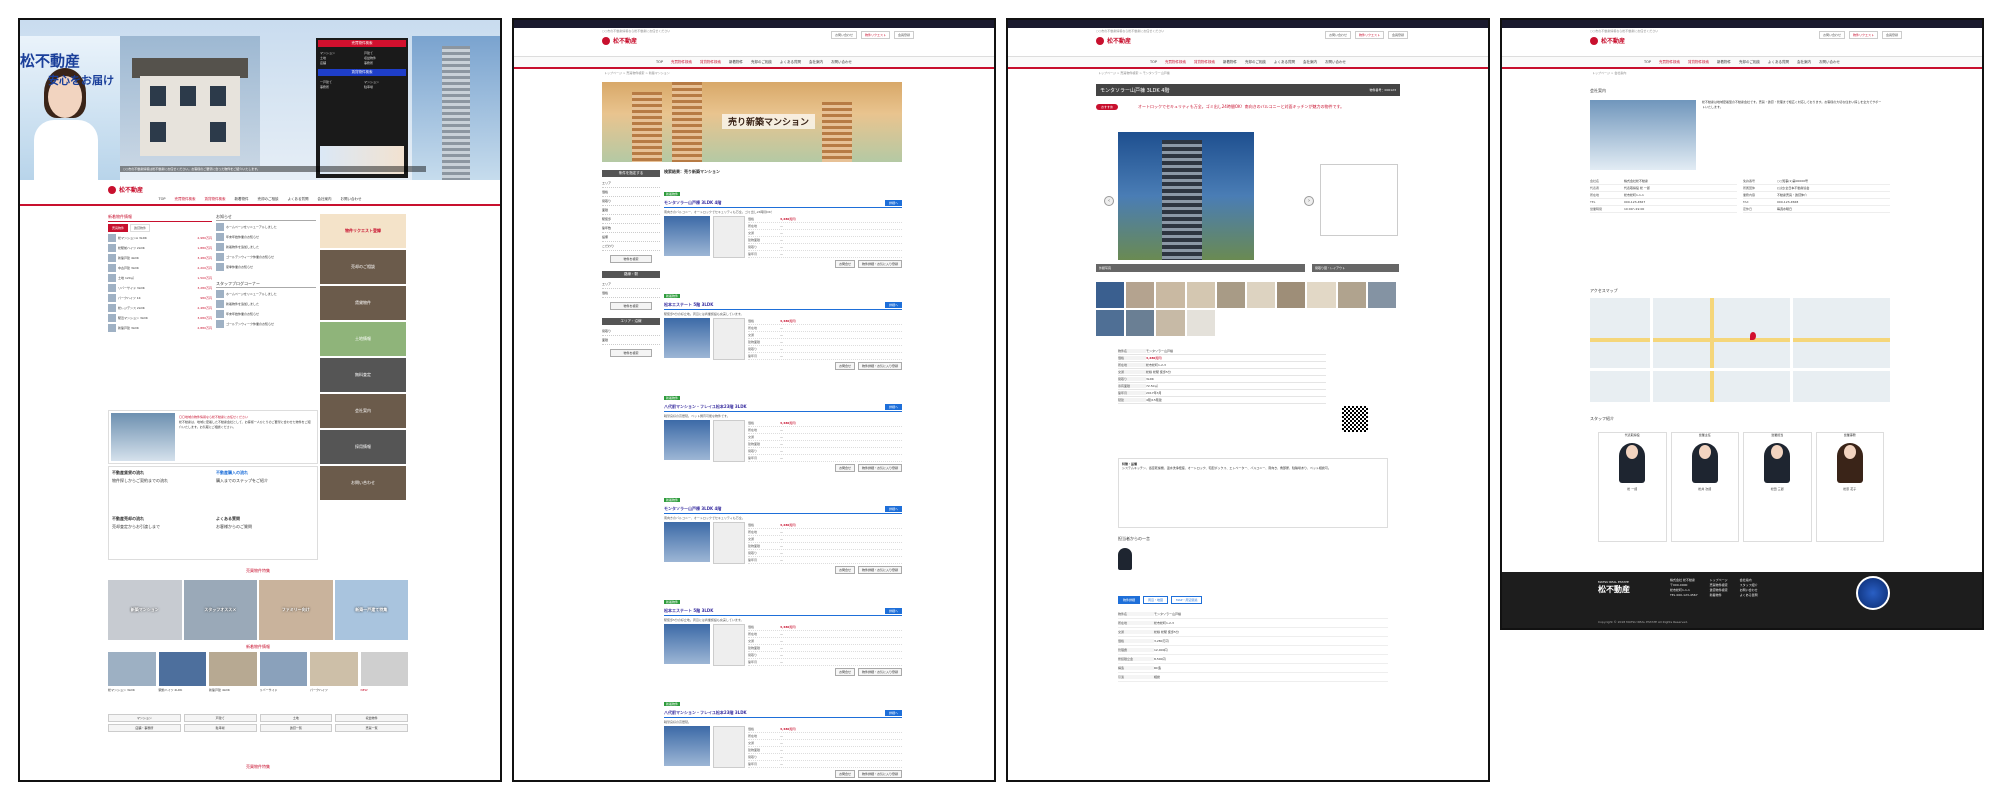 This screenshot has width=2000, height=800. I want to click on search-option: エリア, so click(631, 284).